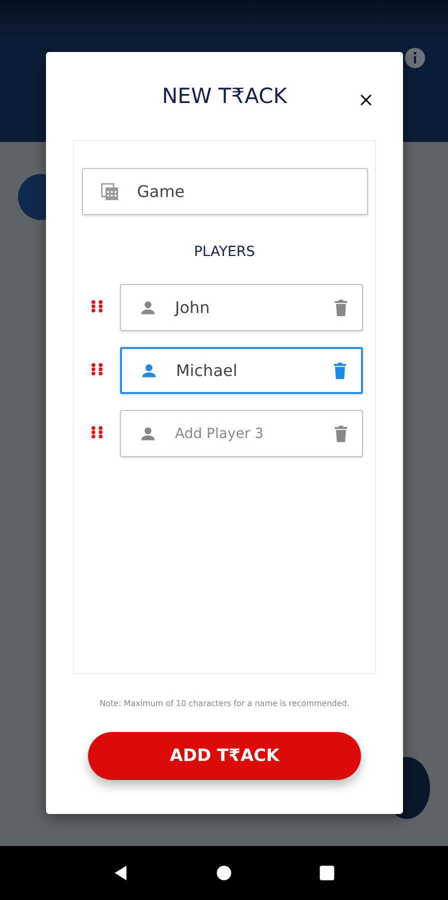  What do you see at coordinates (241, 307) in the screenshot?
I see `player-field: John` at bounding box center [241, 307].